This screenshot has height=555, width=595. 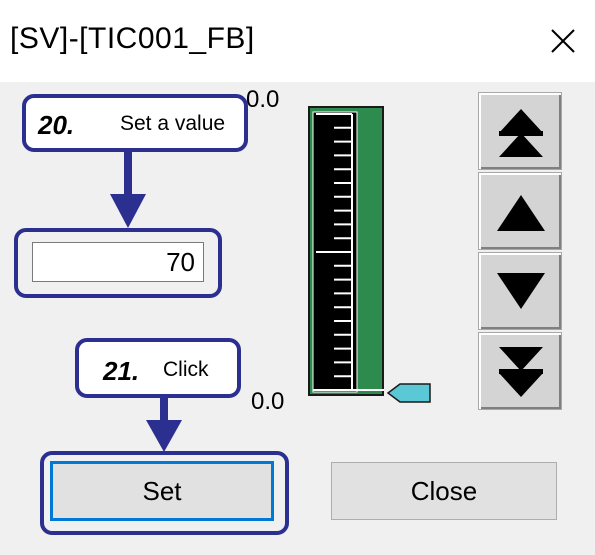 I want to click on setpoint-bar-gauge, so click(x=348, y=251).